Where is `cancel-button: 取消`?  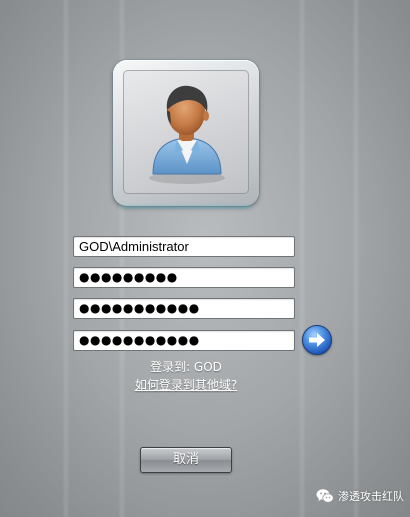 cancel-button: 取消 is located at coordinates (186, 460).